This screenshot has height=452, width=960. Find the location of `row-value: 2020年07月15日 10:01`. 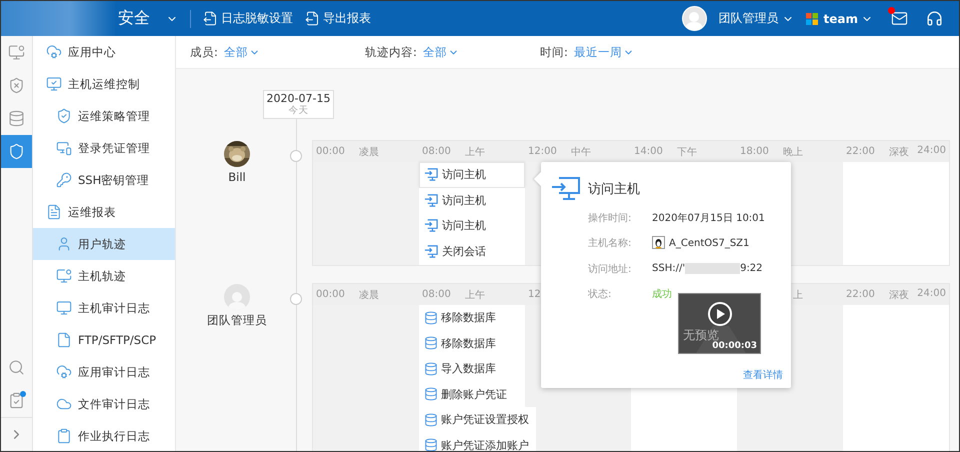

row-value: 2020年07月15日 10:01 is located at coordinates (708, 218).